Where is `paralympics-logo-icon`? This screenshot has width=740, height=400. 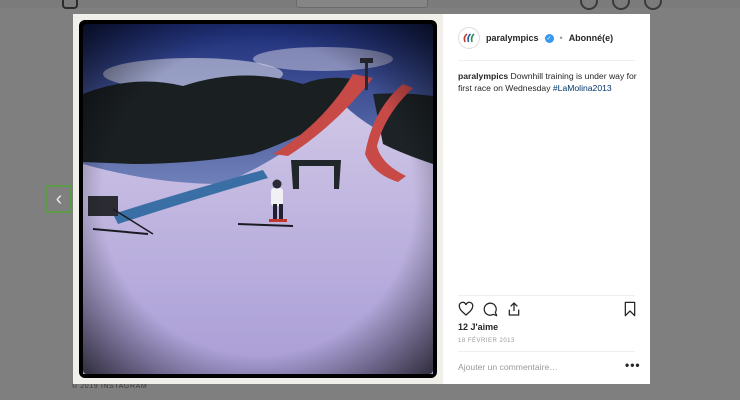
paralympics-logo-icon is located at coordinates (469, 38).